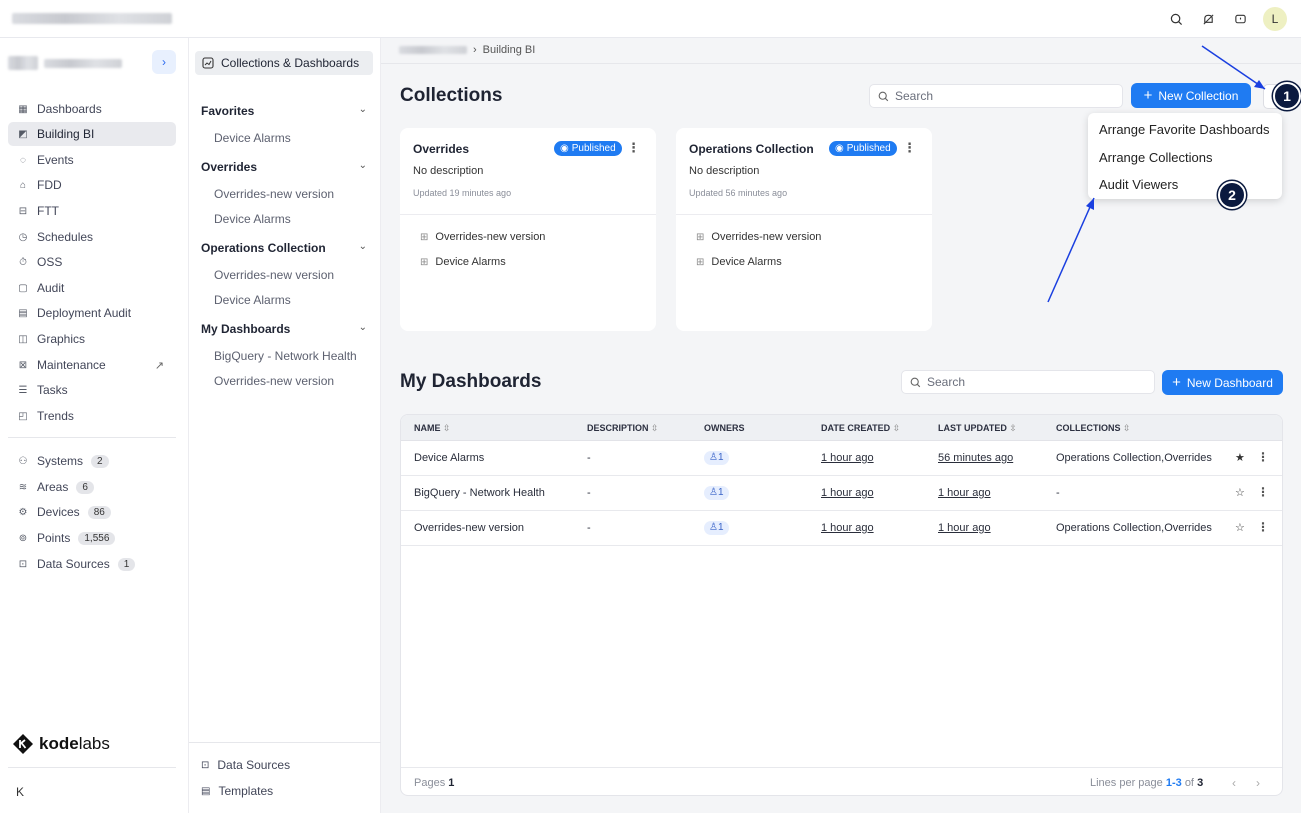  Describe the element at coordinates (69, 109) in the screenshot. I see `sidebar-item-label: Dashboards` at that location.